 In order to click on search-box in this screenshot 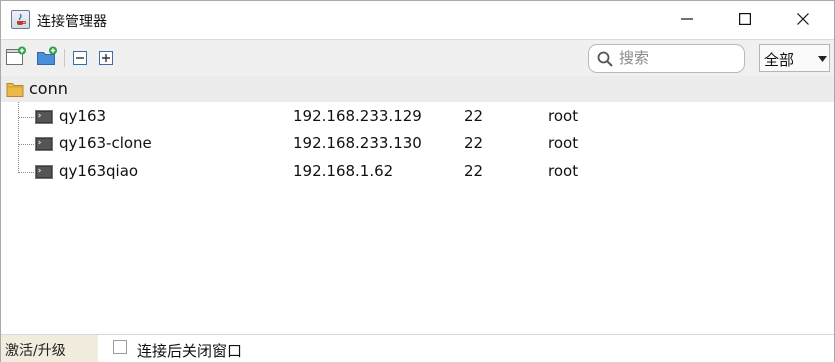, I will do `click(666, 58)`.